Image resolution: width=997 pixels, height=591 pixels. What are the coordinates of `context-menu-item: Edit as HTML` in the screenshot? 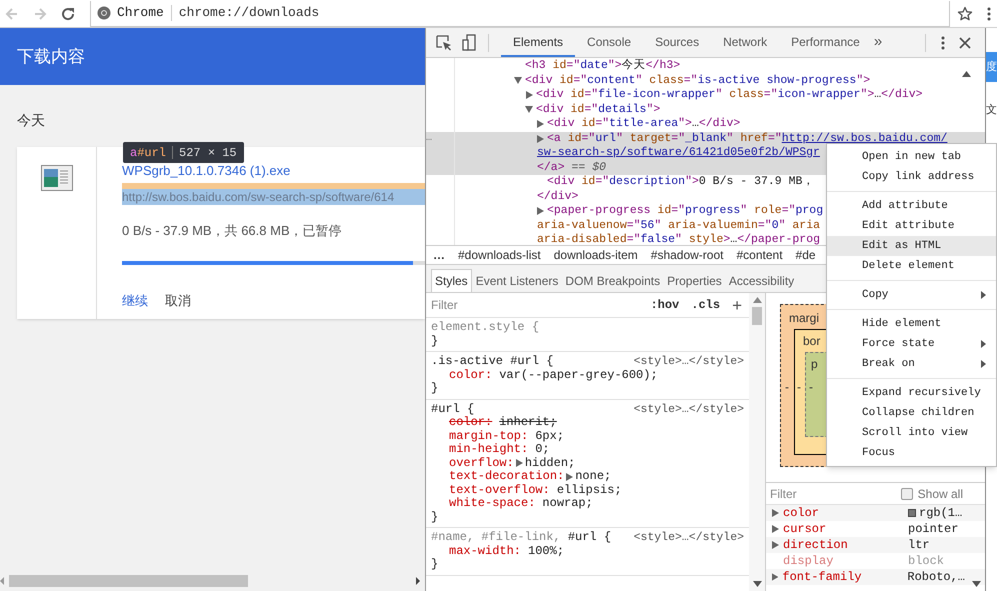 It's located at (911, 246).